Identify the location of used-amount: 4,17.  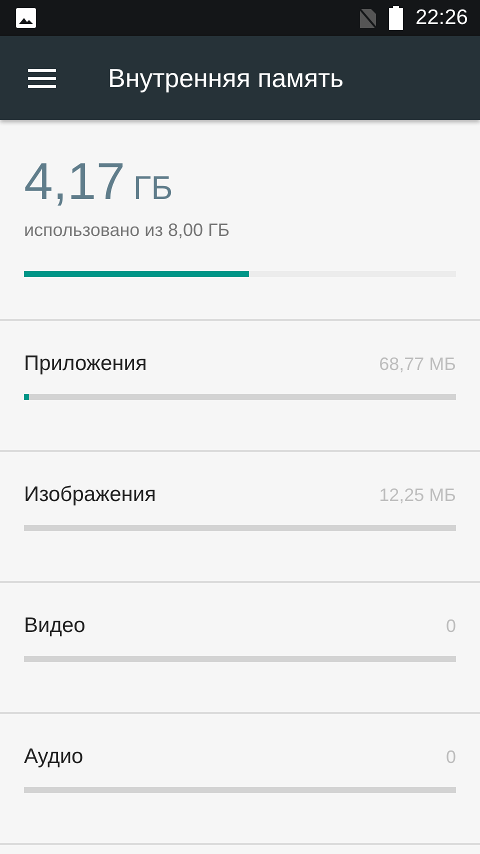
(75, 182).